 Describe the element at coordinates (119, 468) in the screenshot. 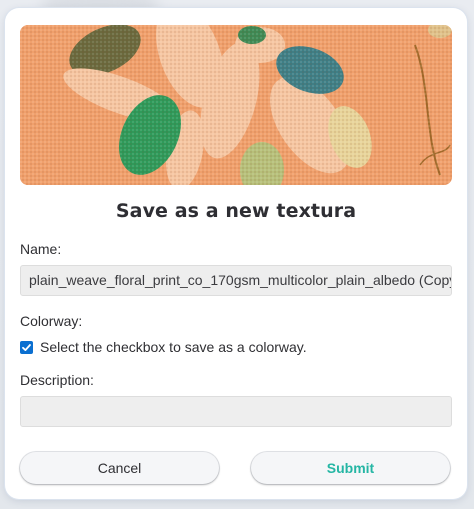

I see `cancel-button: Cancel` at that location.